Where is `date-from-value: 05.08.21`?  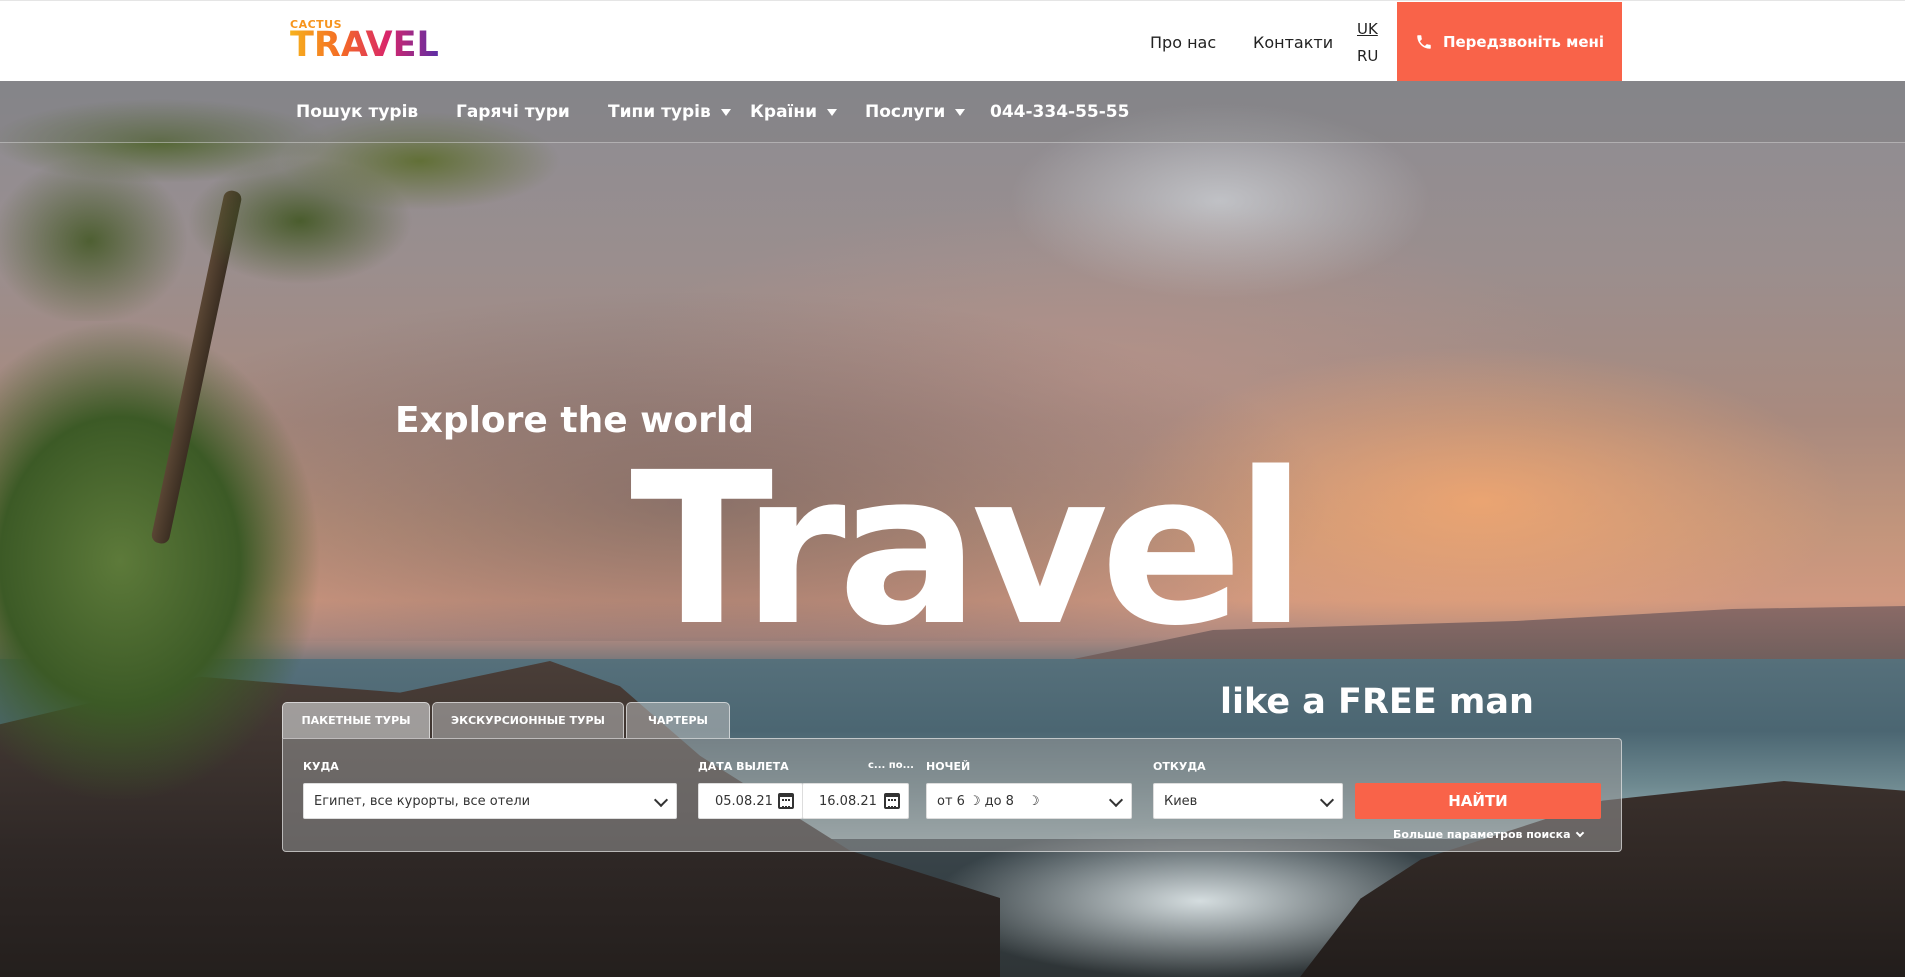 date-from-value: 05.08.21 is located at coordinates (744, 801).